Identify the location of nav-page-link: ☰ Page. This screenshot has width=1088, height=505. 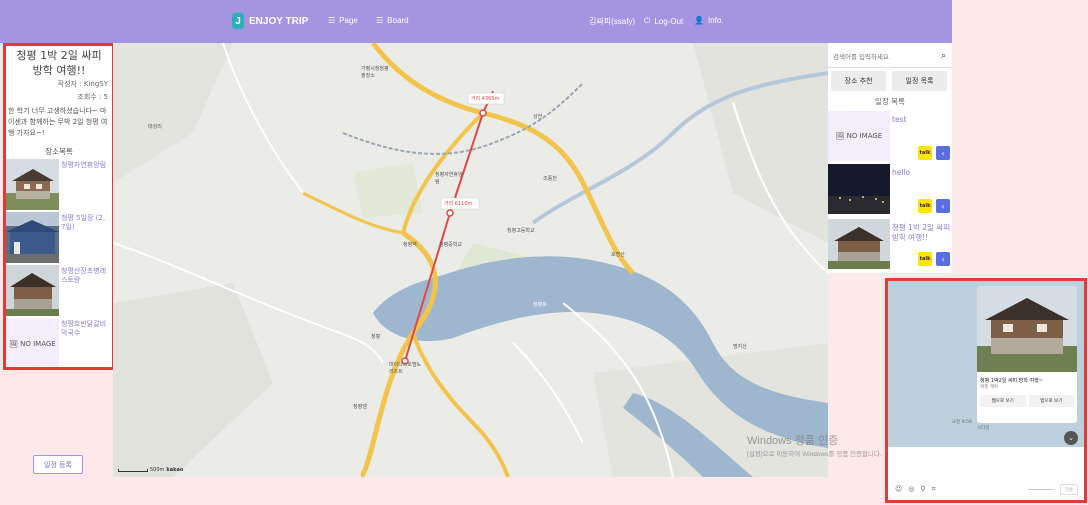
(343, 20).